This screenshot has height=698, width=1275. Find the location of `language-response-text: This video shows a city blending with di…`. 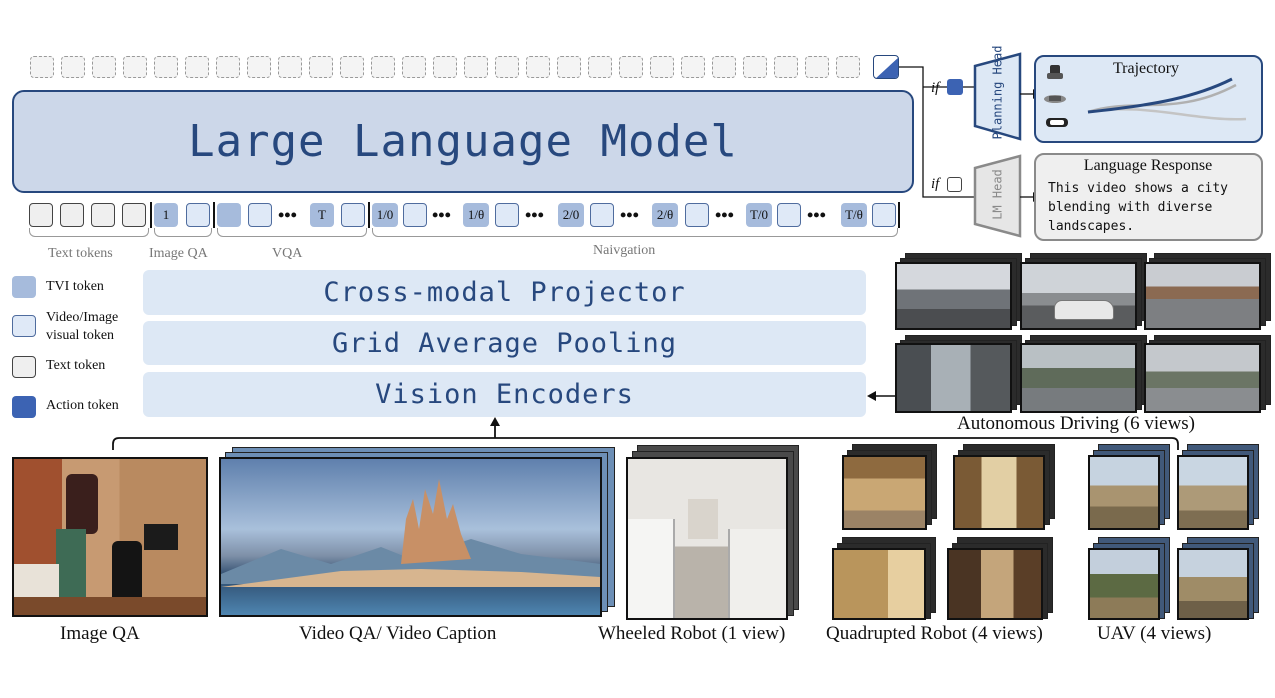

language-response-text: This video shows a city blending with di… is located at coordinates (1138, 207).